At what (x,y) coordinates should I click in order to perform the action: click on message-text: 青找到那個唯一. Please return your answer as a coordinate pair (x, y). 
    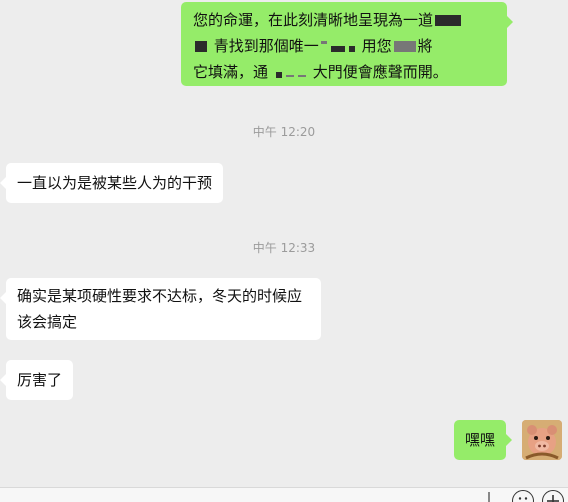
    Looking at the image, I should click on (266, 46).